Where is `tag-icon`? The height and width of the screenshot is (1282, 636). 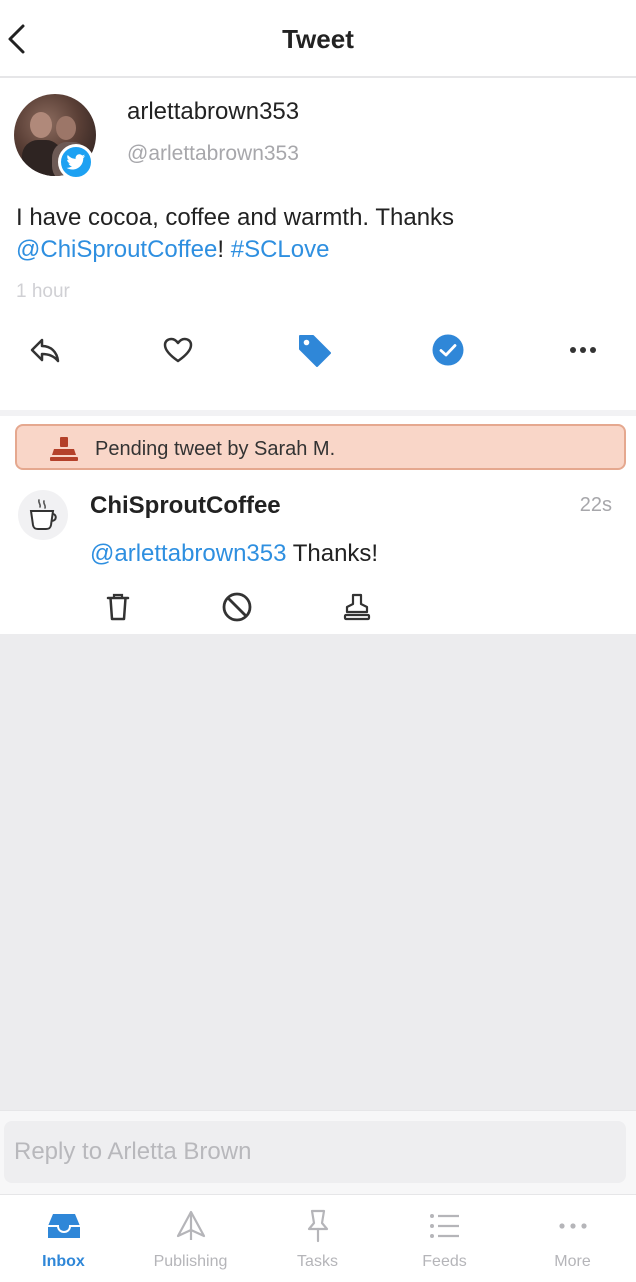
tag-icon is located at coordinates (315, 351).